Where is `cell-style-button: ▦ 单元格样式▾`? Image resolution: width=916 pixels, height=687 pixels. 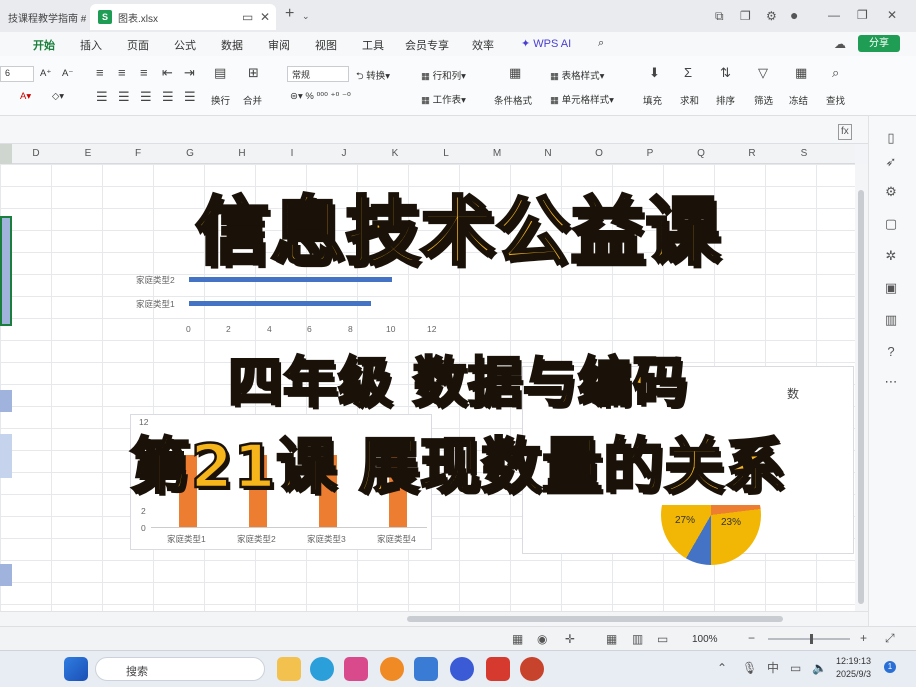 cell-style-button: ▦ 单元格样式▾ is located at coordinates (582, 99).